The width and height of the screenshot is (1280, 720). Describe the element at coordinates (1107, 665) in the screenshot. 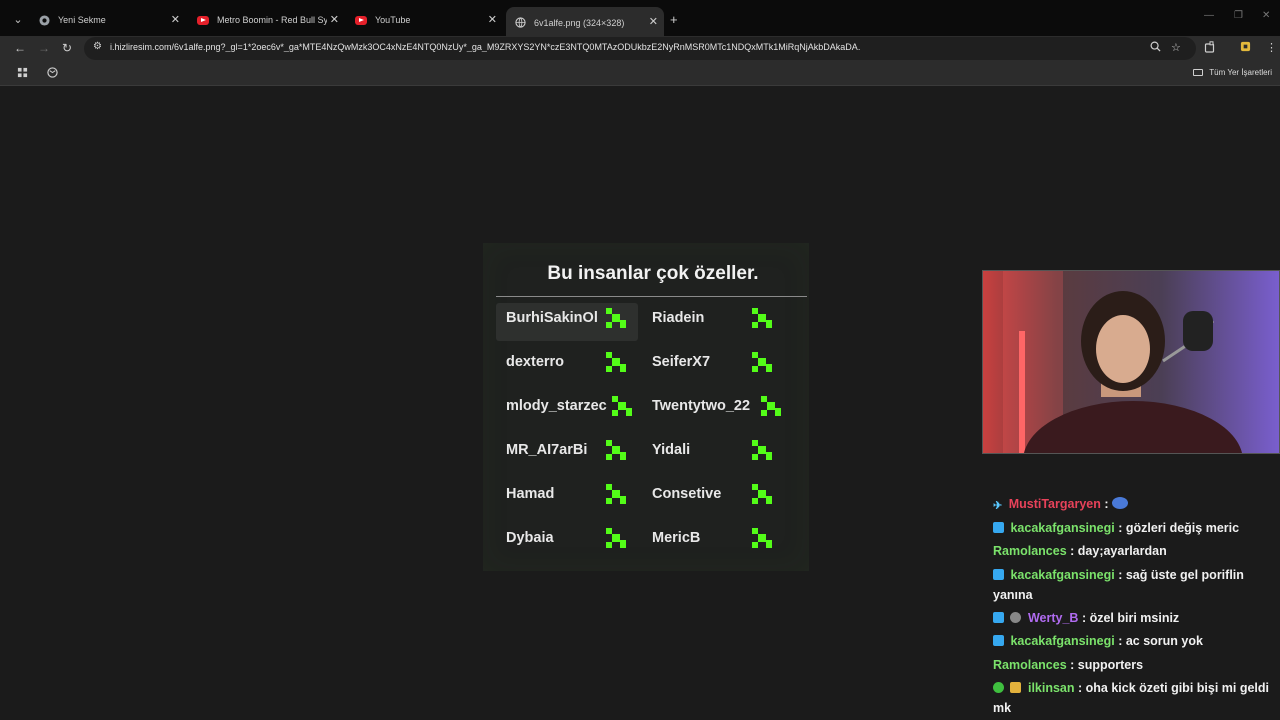

I see `chat-text: : supporters` at that location.